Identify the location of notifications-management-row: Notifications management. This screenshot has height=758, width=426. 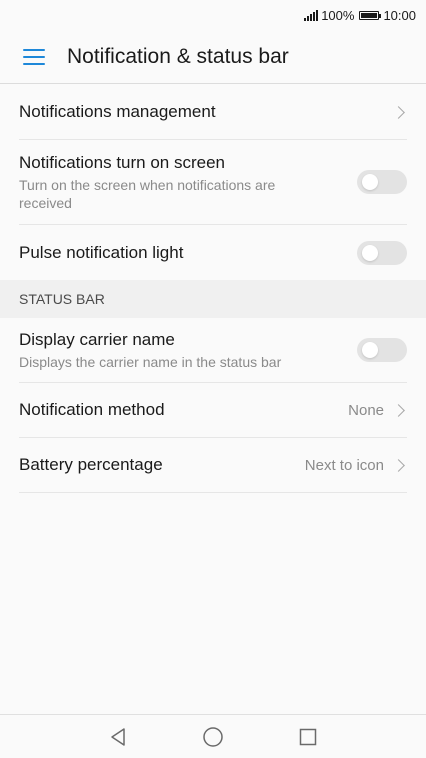
(213, 112).